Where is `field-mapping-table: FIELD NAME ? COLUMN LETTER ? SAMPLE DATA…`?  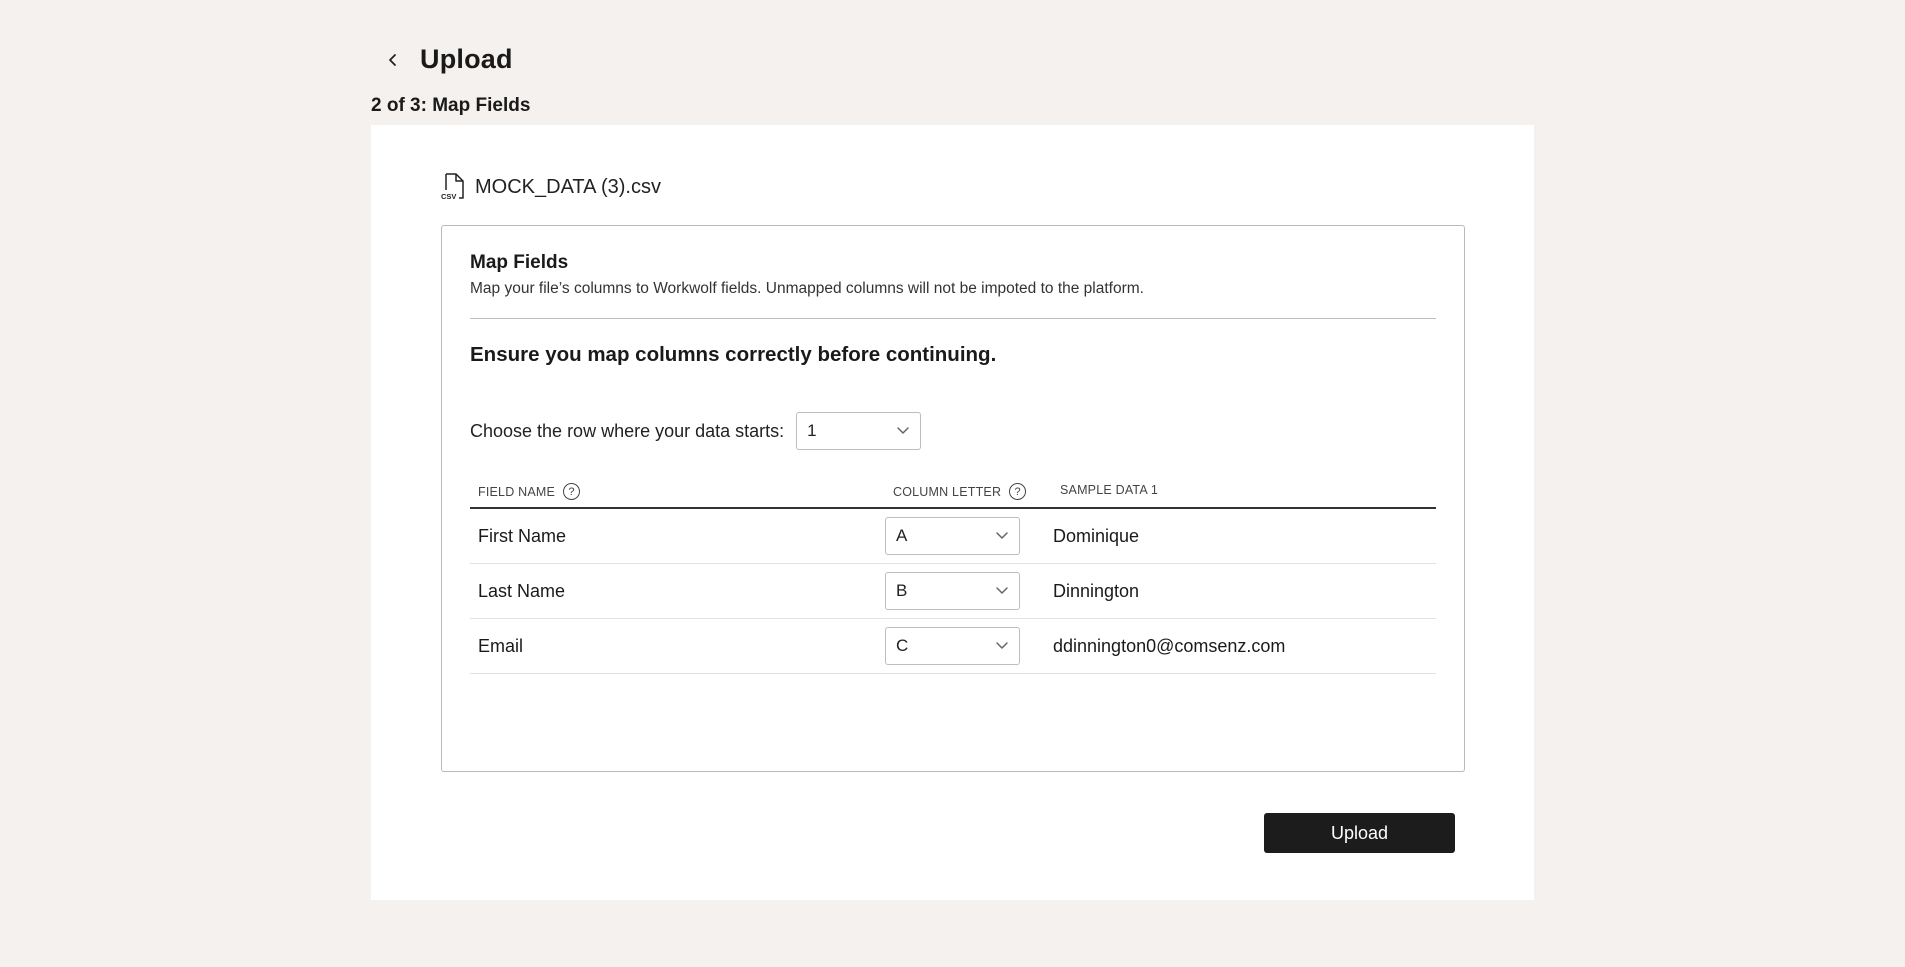 field-mapping-table: FIELD NAME ? COLUMN LETTER ? SAMPLE DATA… is located at coordinates (953, 577).